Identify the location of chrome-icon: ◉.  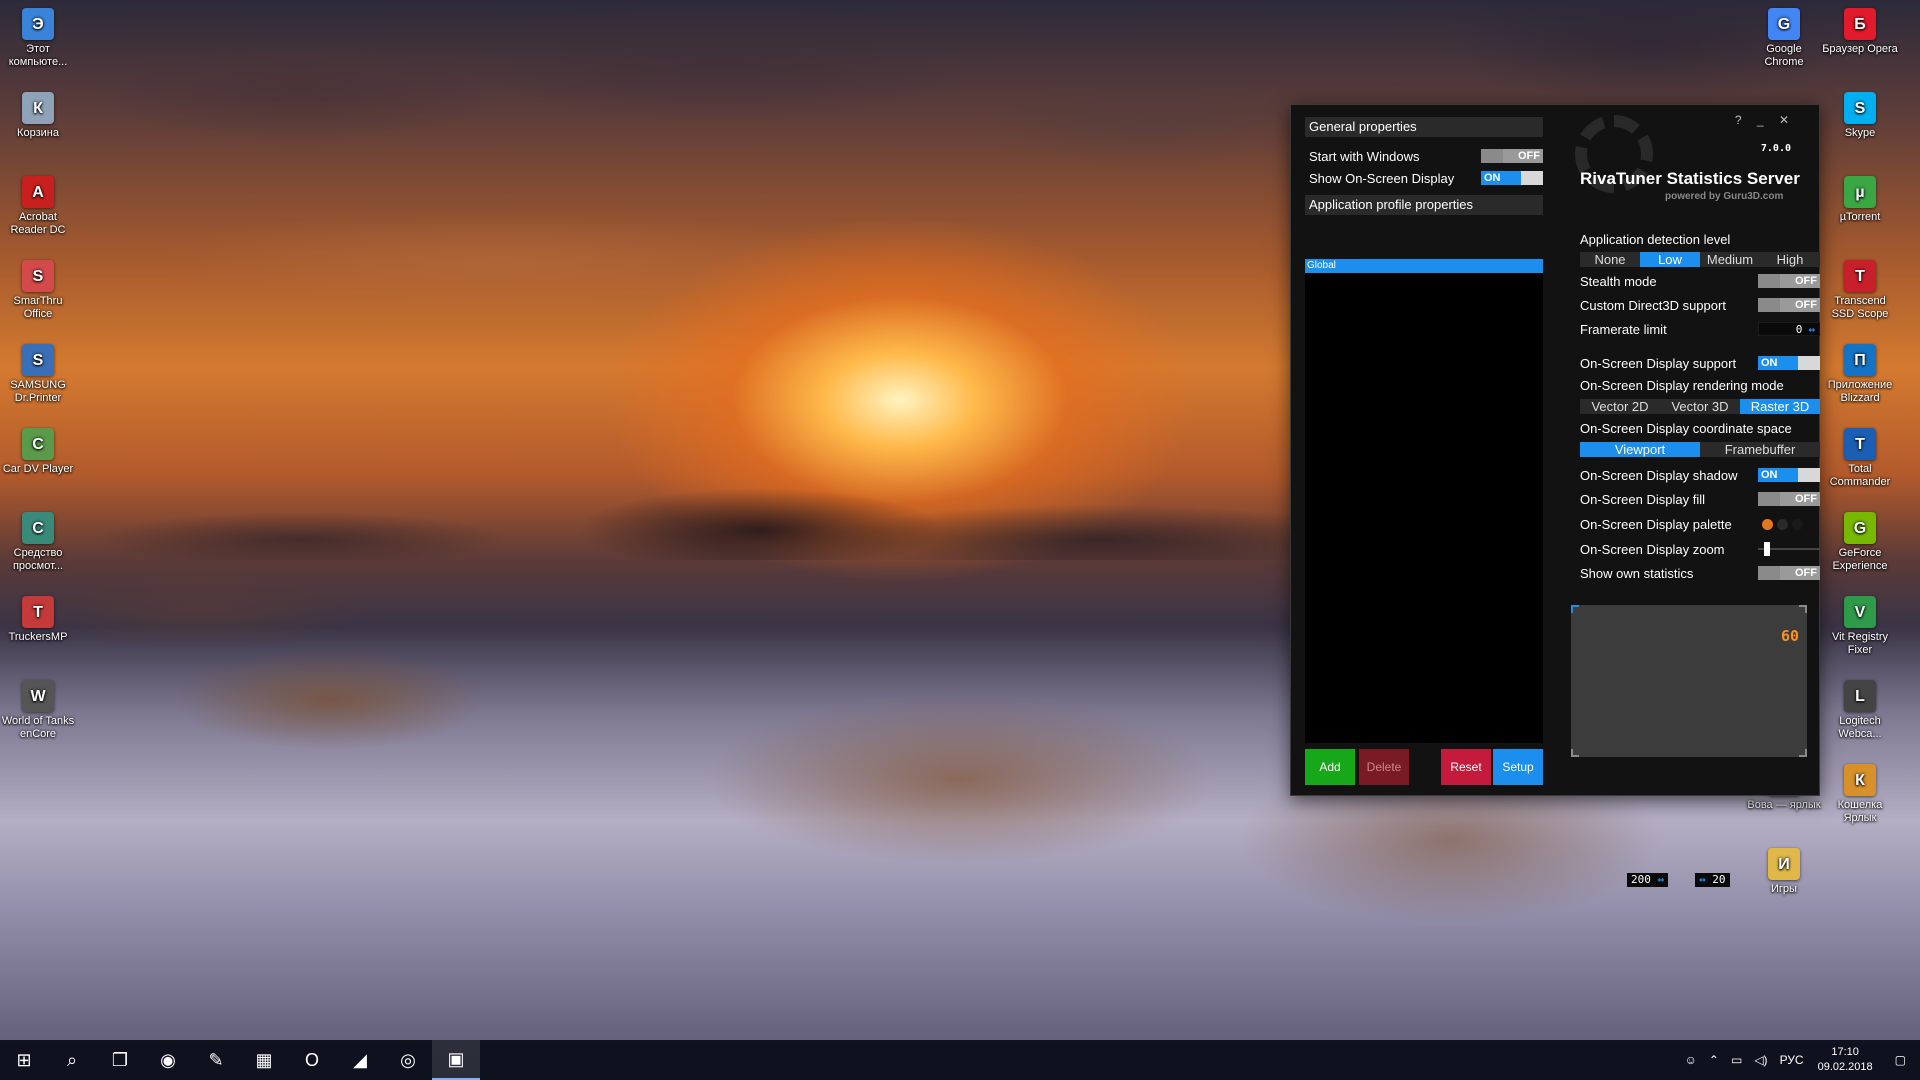
(168, 1060).